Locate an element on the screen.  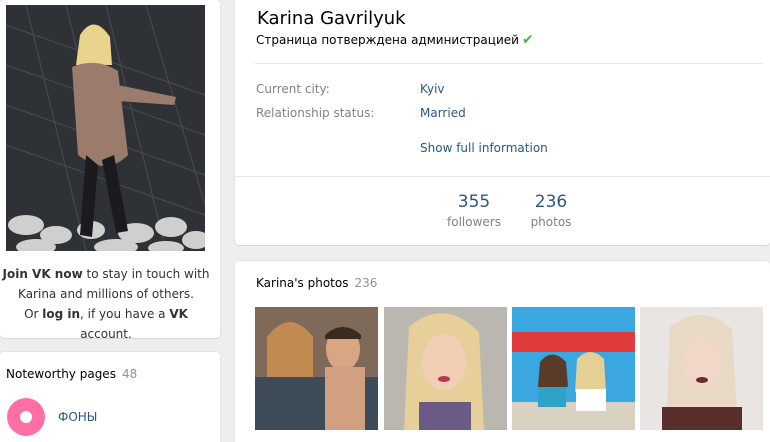
info-label-city: Current city: is located at coordinates (293, 89).